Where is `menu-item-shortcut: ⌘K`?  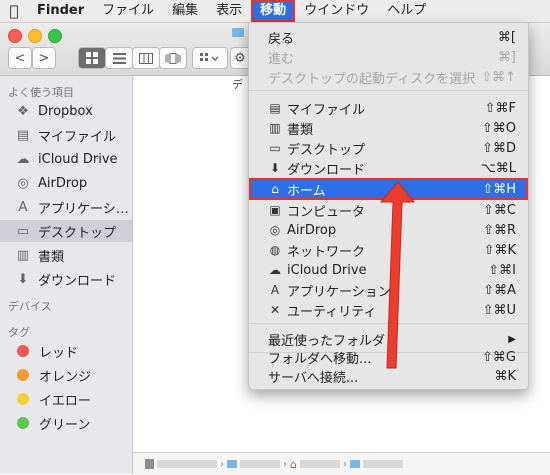
menu-item-shortcut: ⌘K is located at coordinates (505, 376).